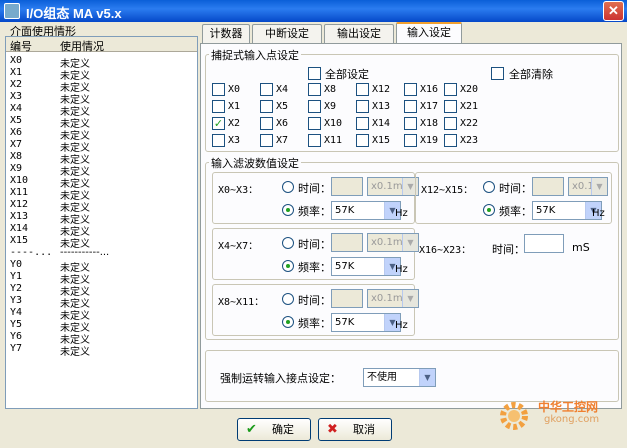 This screenshot has width=627, height=448. I want to click on tab-counter: 计数器, so click(226, 33).